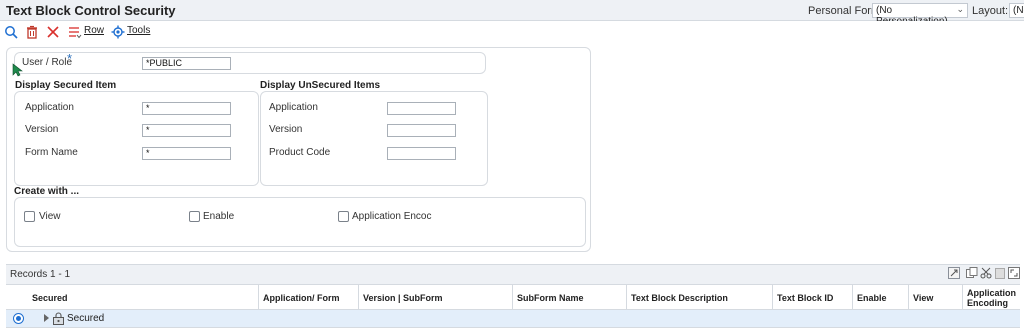 This screenshot has height=336, width=1024. What do you see at coordinates (186, 63) in the screenshot?
I see `user-role-input: *PUBLIC` at bounding box center [186, 63].